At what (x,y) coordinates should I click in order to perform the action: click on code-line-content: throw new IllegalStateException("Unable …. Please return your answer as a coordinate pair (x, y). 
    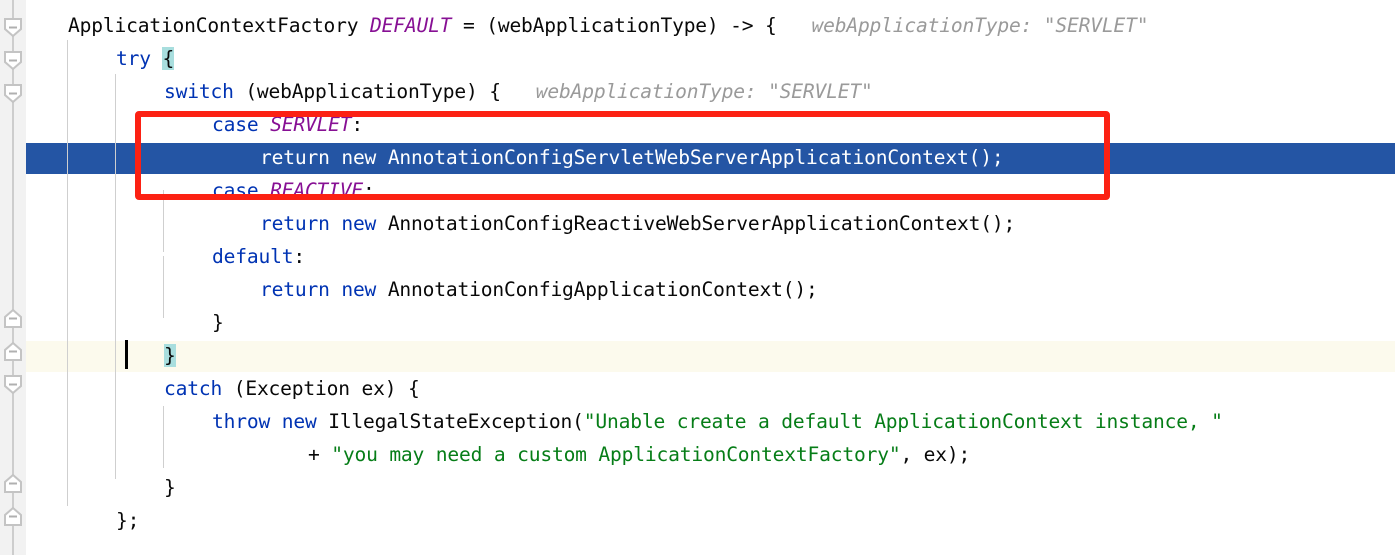
    Looking at the image, I should click on (611, 421).